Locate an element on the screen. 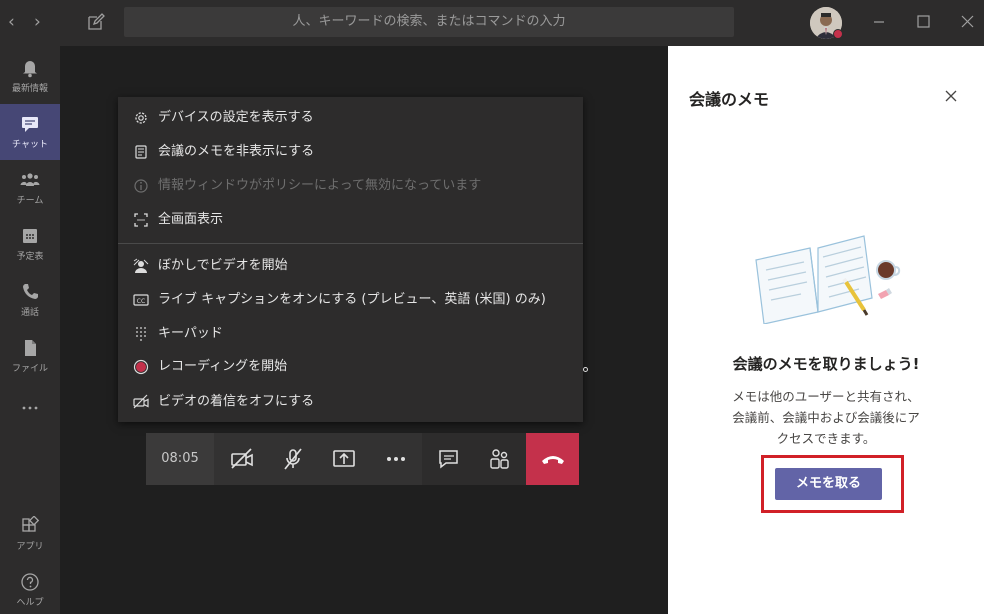 The width and height of the screenshot is (984, 614). menu-item-label: ぼかしでビデオを開始 is located at coordinates (223, 265).